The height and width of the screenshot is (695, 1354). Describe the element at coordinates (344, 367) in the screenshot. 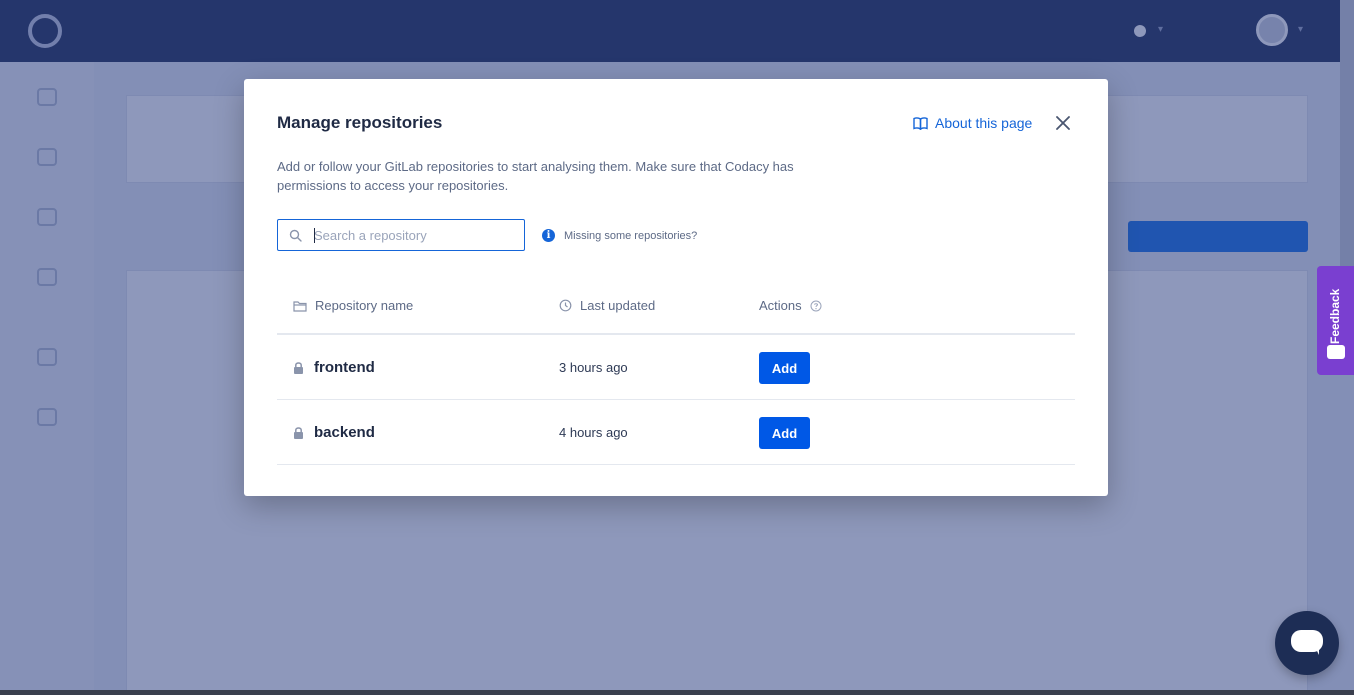

I see `repository-name-label: frontend` at that location.